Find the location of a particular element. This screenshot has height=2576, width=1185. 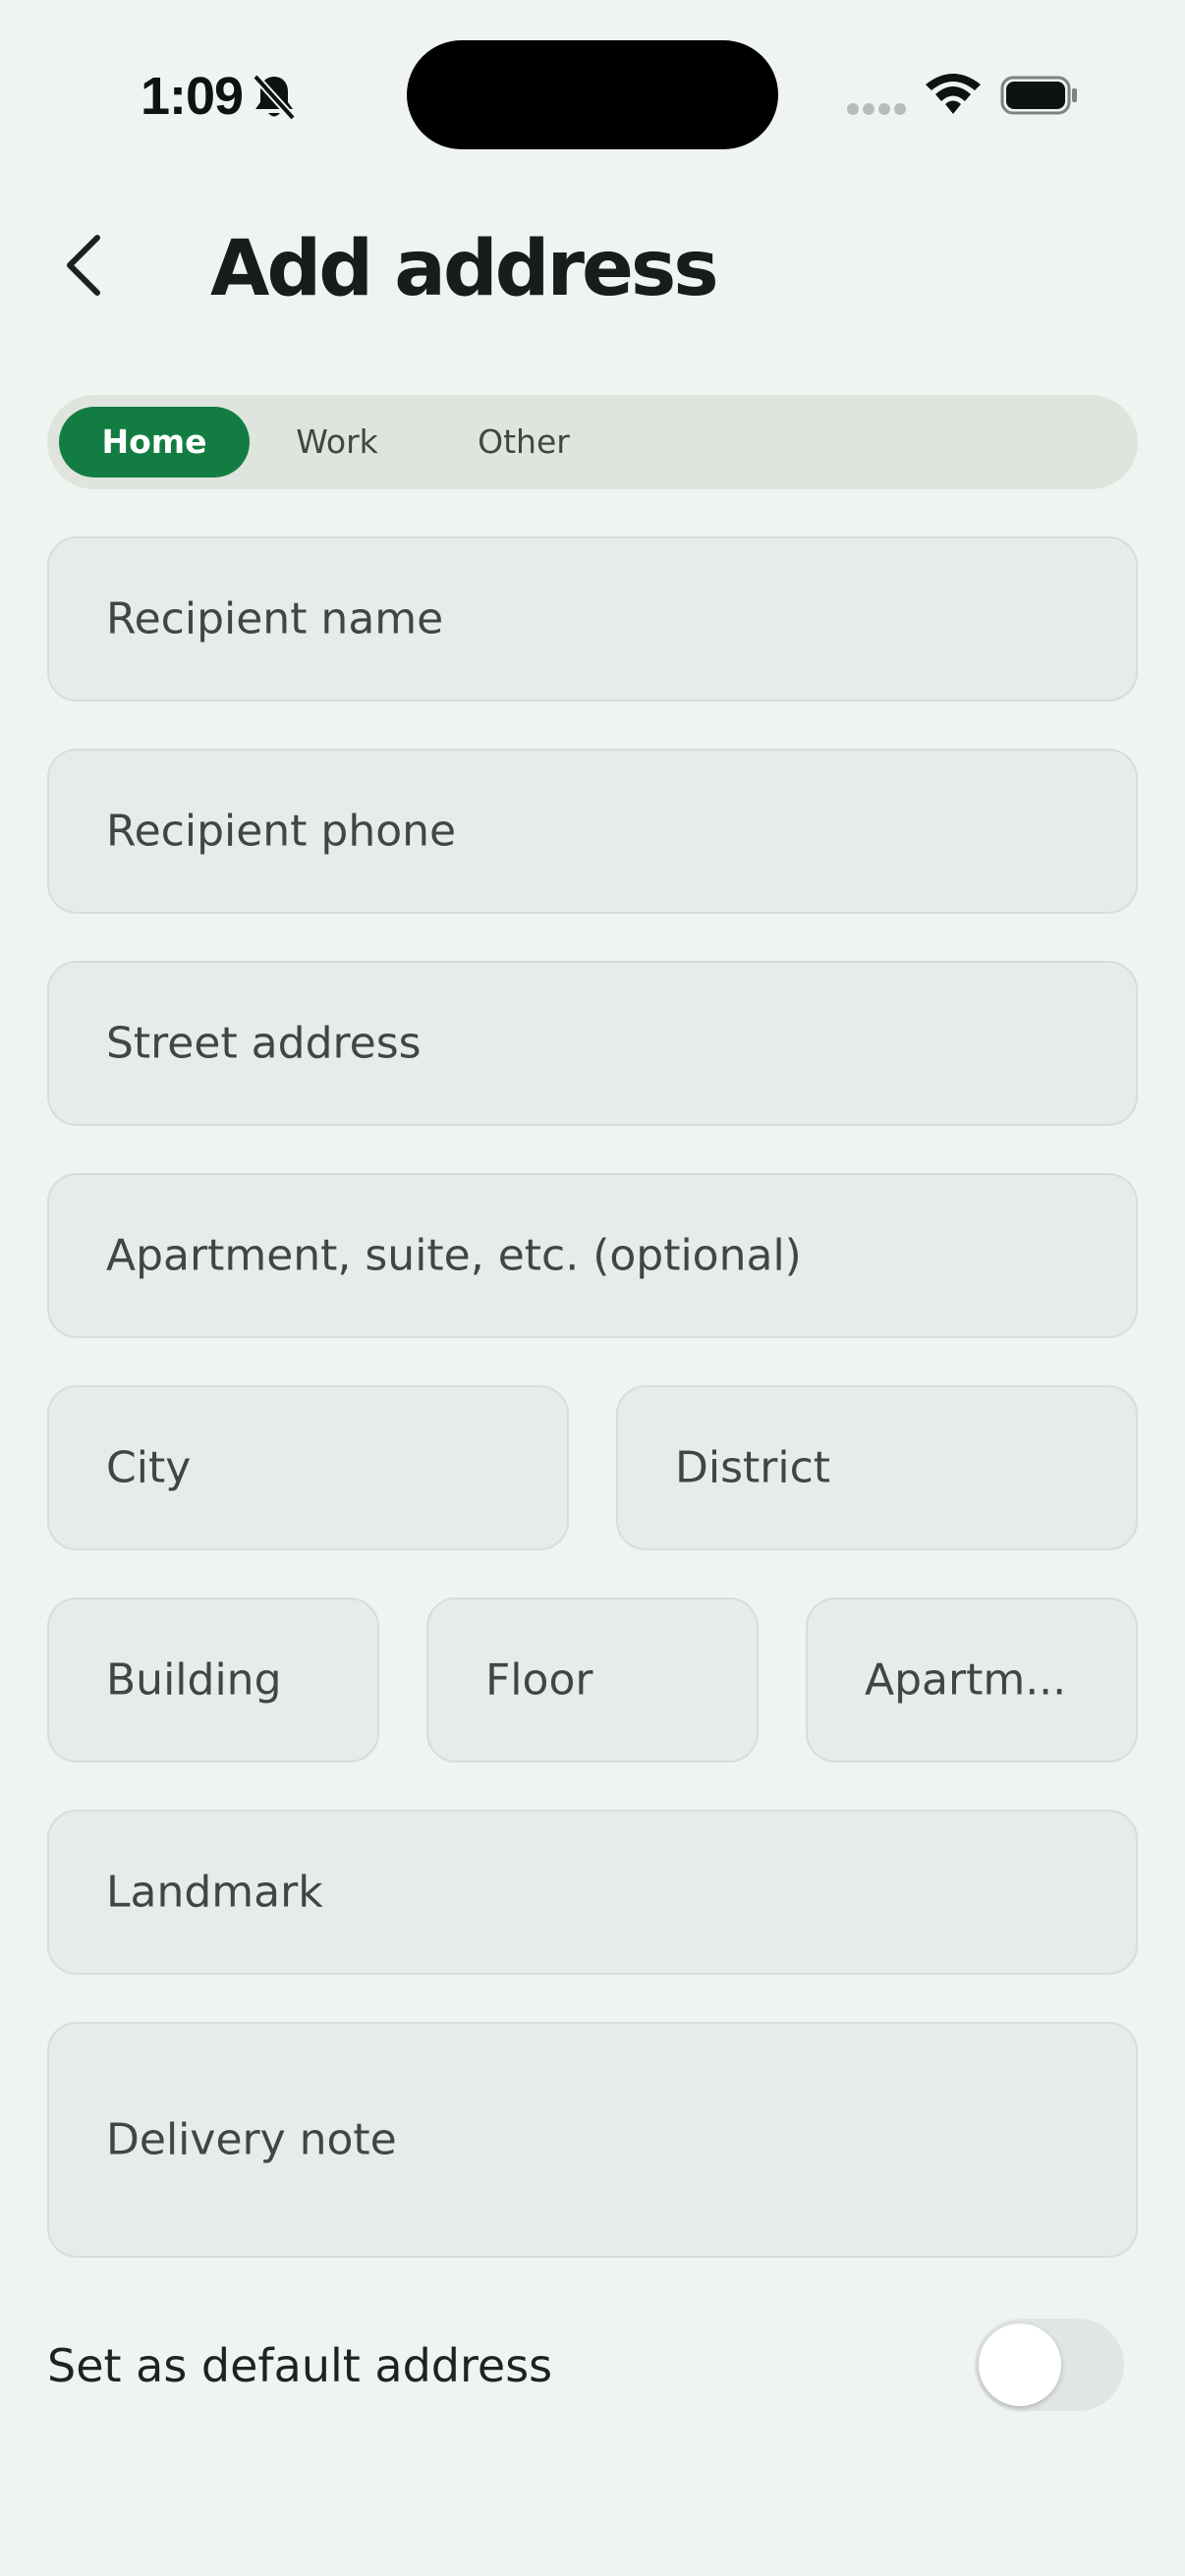

landmark-field: Landmark is located at coordinates (592, 1892).